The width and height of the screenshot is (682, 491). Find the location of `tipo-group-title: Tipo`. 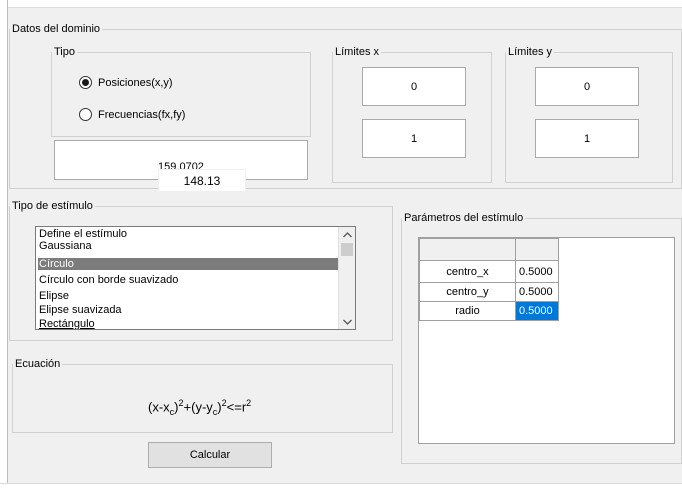

tipo-group-title: Tipo is located at coordinates (64, 52).